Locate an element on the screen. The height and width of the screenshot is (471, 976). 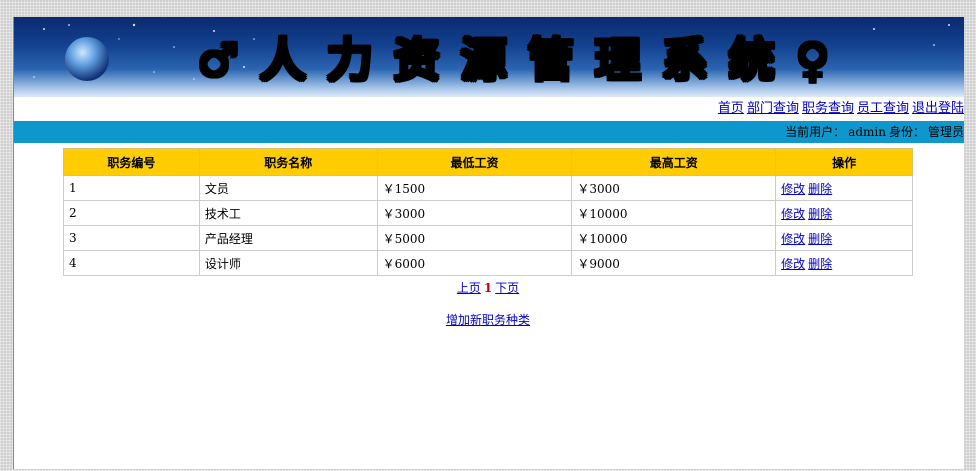
next-page-link: 下页 is located at coordinates (507, 288).